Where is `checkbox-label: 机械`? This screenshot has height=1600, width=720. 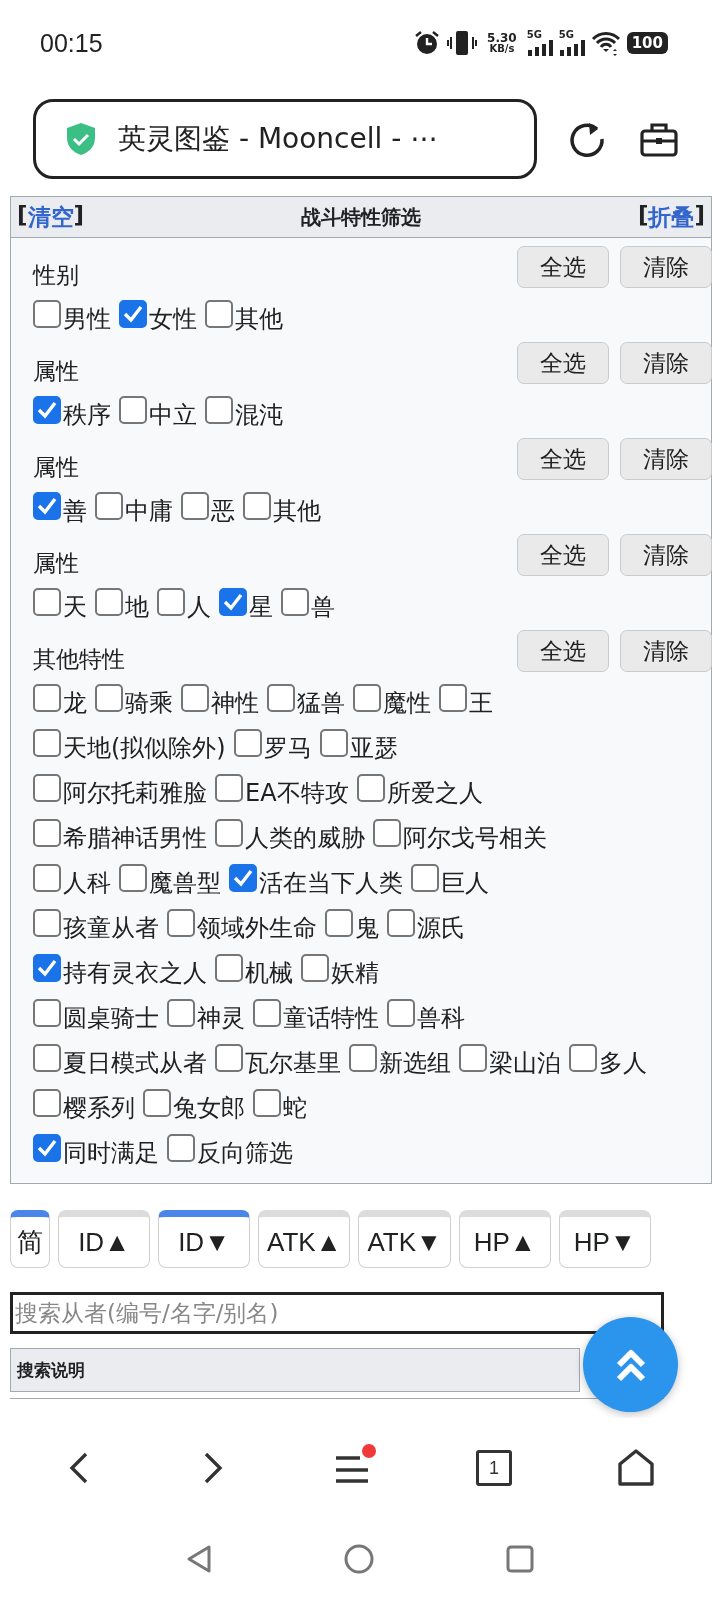
checkbox-label: 机械 is located at coordinates (269, 972).